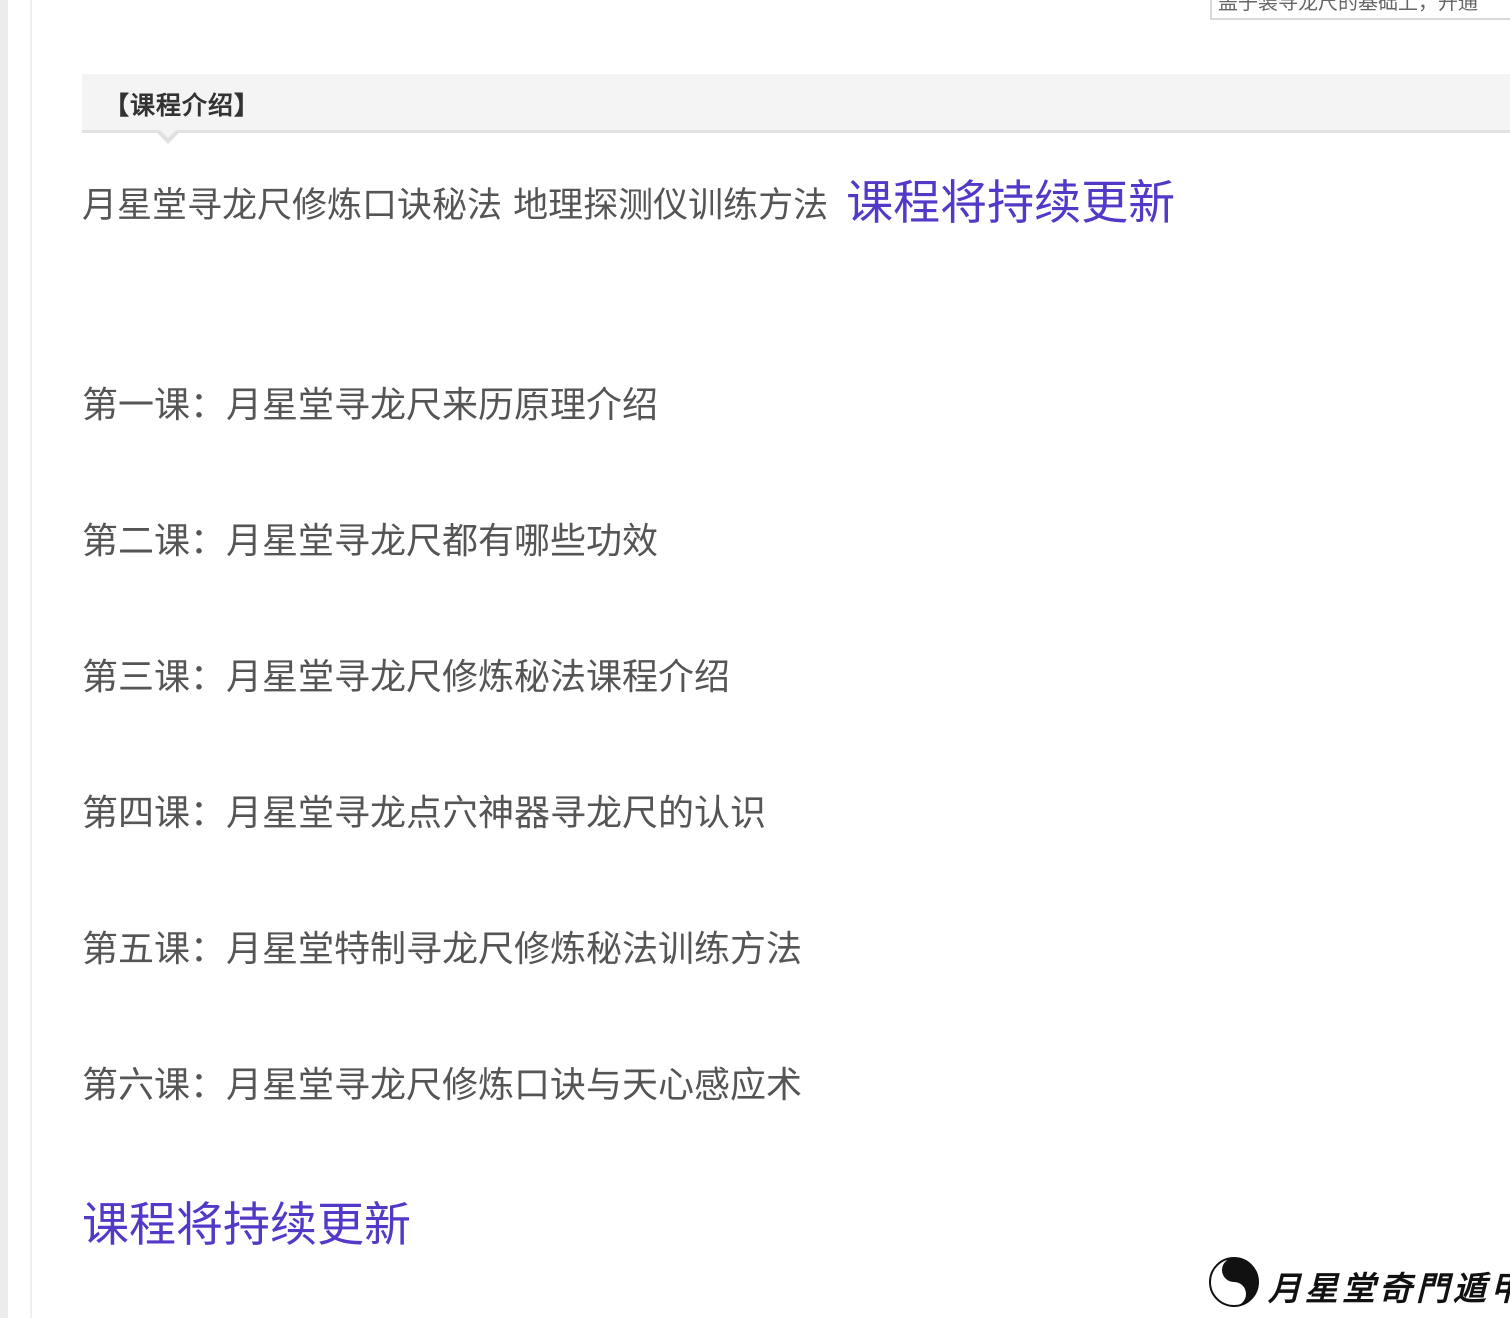 The height and width of the screenshot is (1318, 1510). I want to click on left-divider, so click(31, 659).